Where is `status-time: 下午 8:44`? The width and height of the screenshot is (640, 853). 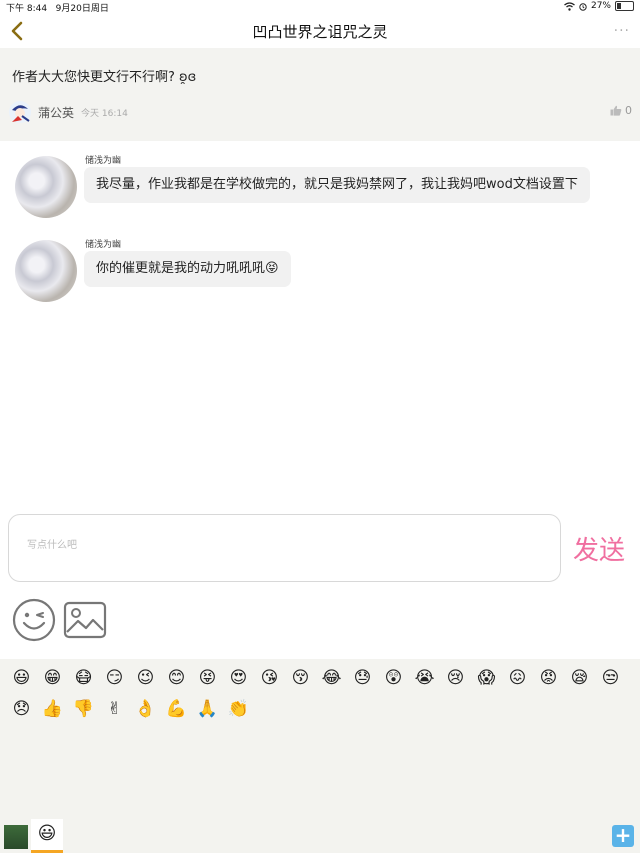 status-time: 下午 8:44 is located at coordinates (27, 9).